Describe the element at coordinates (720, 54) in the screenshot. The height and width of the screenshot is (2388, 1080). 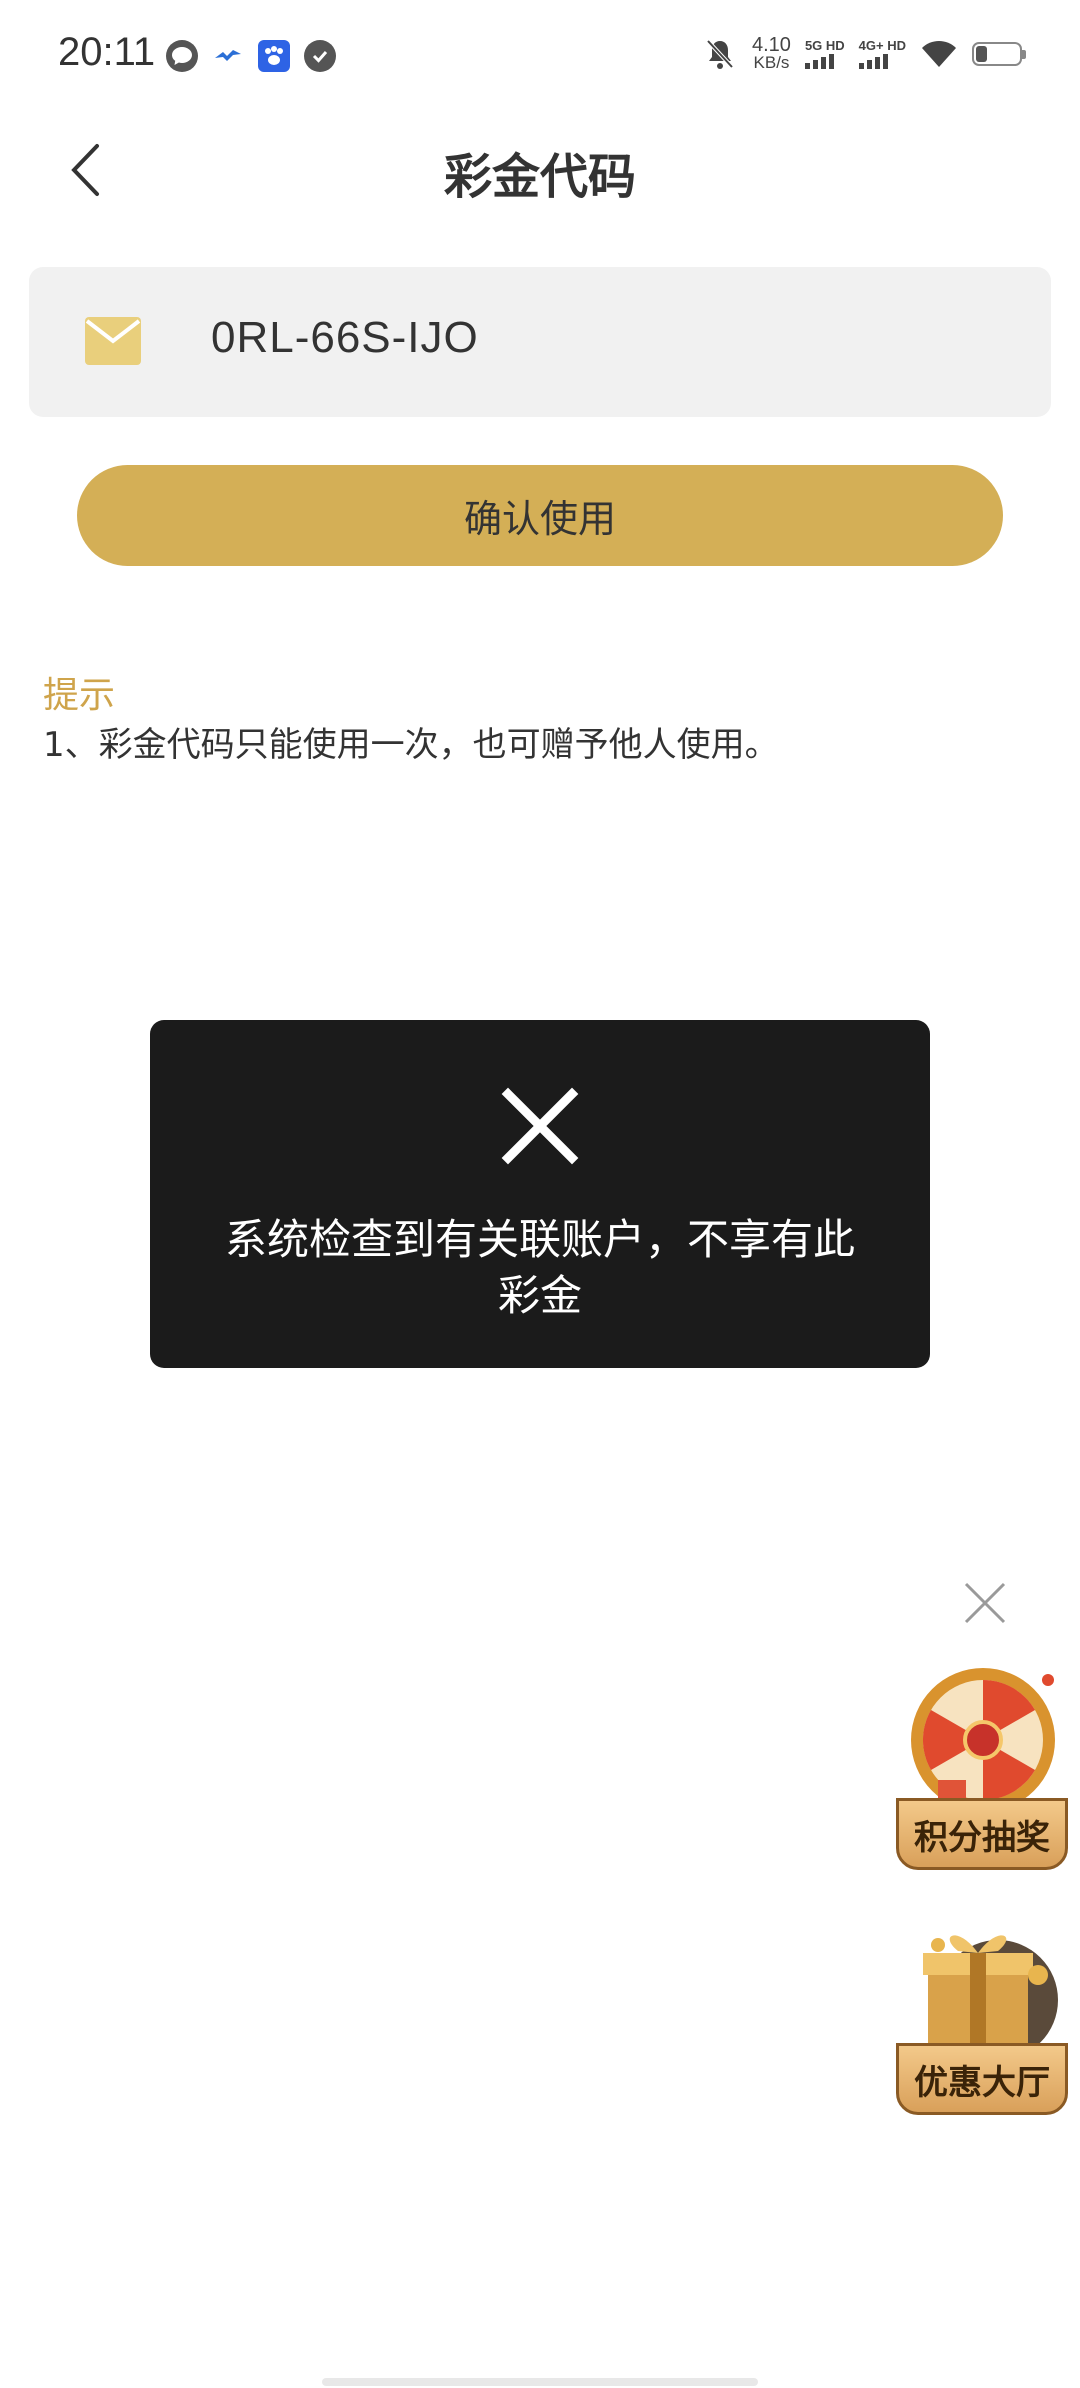
I see `mute-bell-icon` at that location.